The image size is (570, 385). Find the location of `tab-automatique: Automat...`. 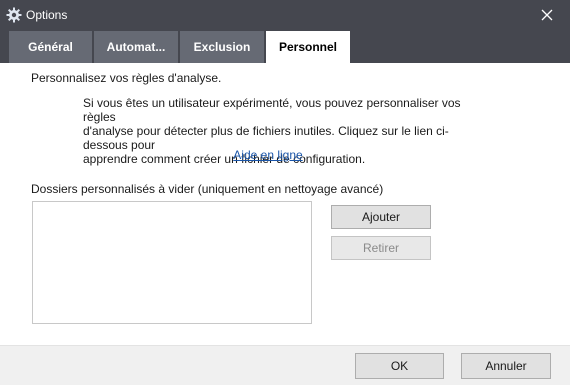

tab-automatique: Automat... is located at coordinates (136, 47).